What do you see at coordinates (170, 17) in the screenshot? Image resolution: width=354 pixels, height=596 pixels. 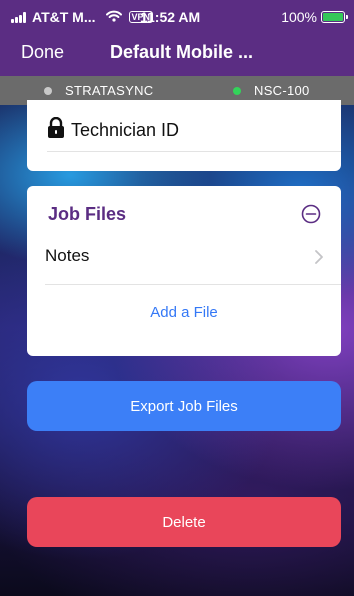 I see `status-time: 11:52 AM` at bounding box center [170, 17].